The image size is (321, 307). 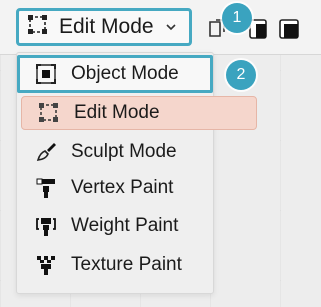 I want to click on menu-item-vertex-paint: Vertex Paint, so click(x=115, y=188).